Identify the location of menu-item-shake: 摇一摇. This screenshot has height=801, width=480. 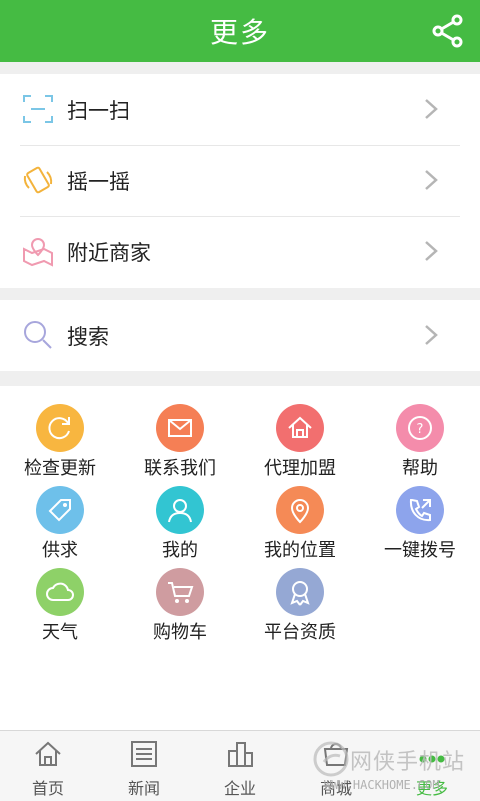
(240, 180).